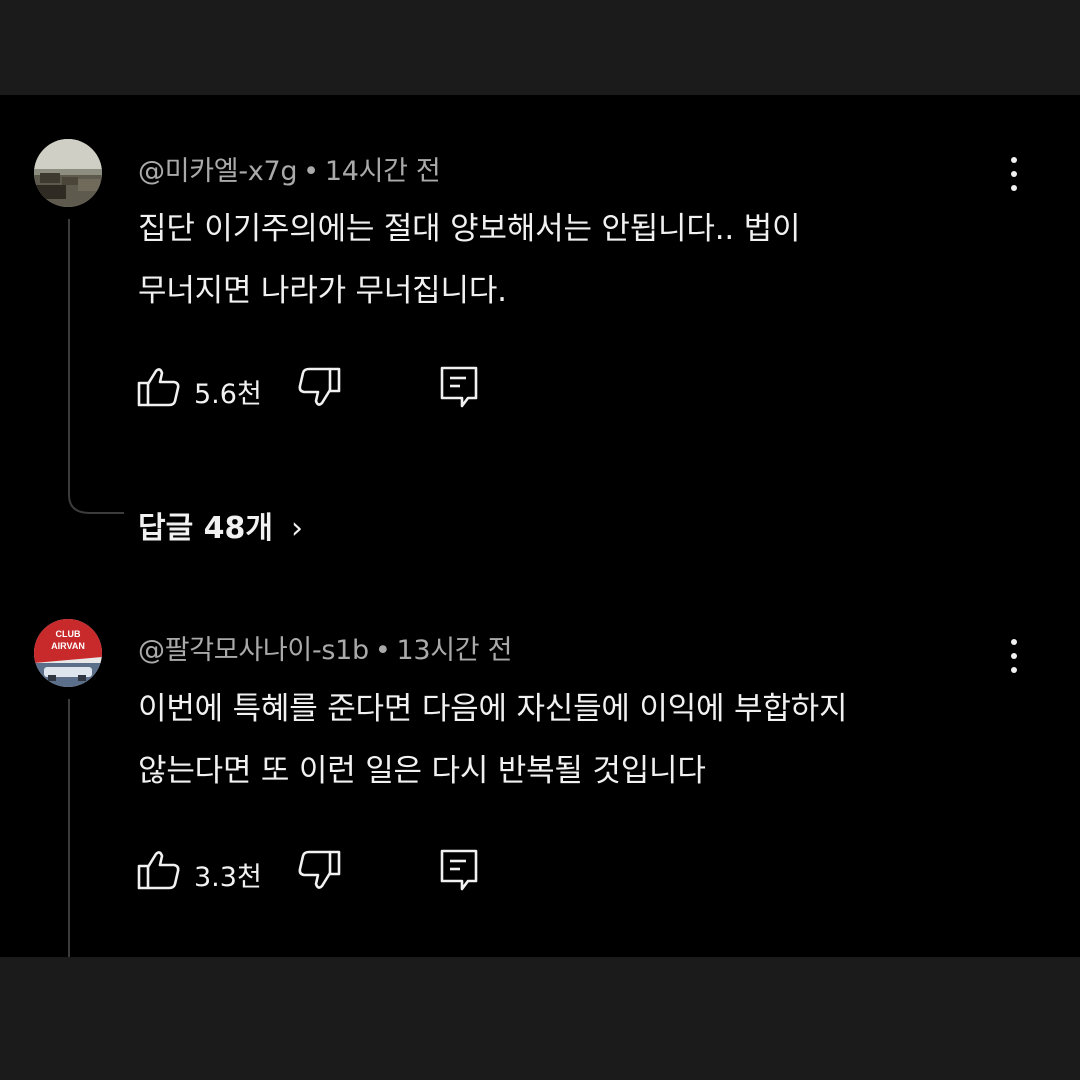 The height and width of the screenshot is (1080, 1080). What do you see at coordinates (68, 634) in the screenshot?
I see `badge-text-club: CLUB` at bounding box center [68, 634].